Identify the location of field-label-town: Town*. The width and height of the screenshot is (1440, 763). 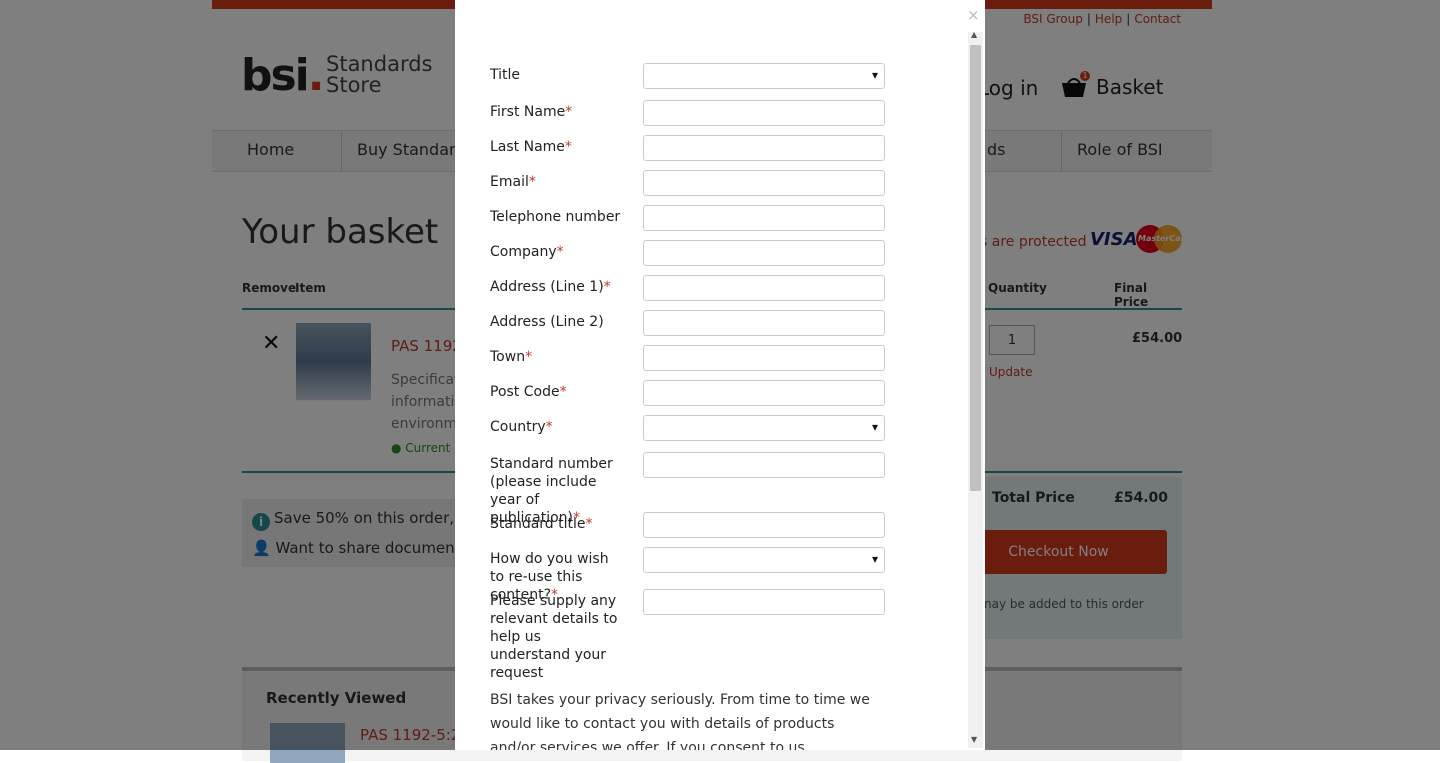
(511, 357).